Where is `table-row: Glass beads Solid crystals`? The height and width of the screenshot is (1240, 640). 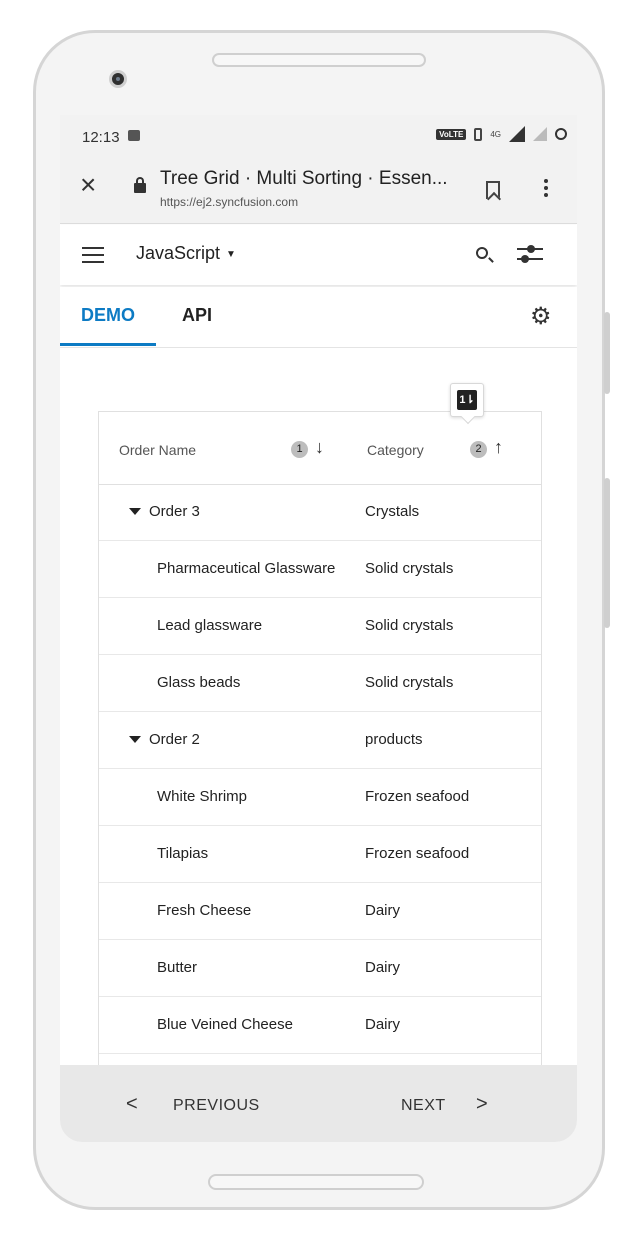
table-row: Glass beads Solid crystals is located at coordinates (320, 683).